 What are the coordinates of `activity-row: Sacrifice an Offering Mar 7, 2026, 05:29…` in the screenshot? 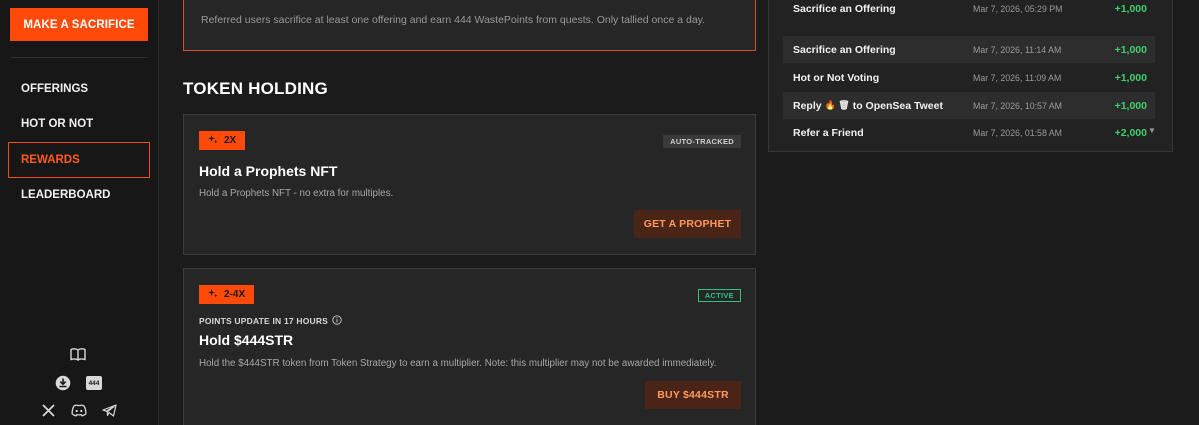 It's located at (969, 11).